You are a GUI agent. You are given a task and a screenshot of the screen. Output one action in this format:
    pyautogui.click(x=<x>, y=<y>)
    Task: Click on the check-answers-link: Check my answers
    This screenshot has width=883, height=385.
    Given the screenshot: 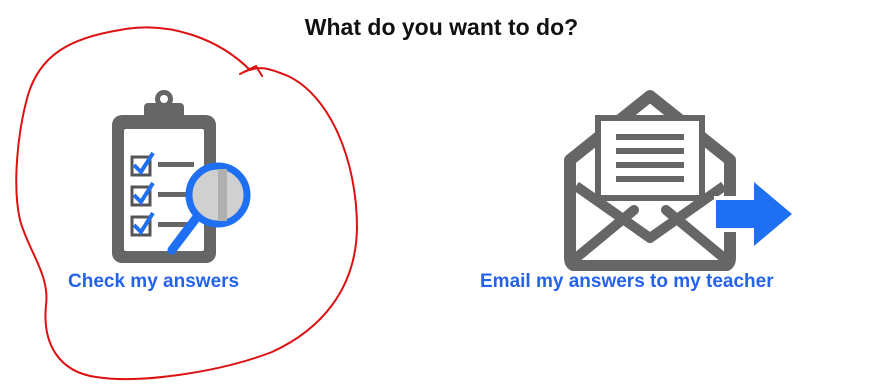 What is the action you would take?
    pyautogui.click(x=153, y=282)
    